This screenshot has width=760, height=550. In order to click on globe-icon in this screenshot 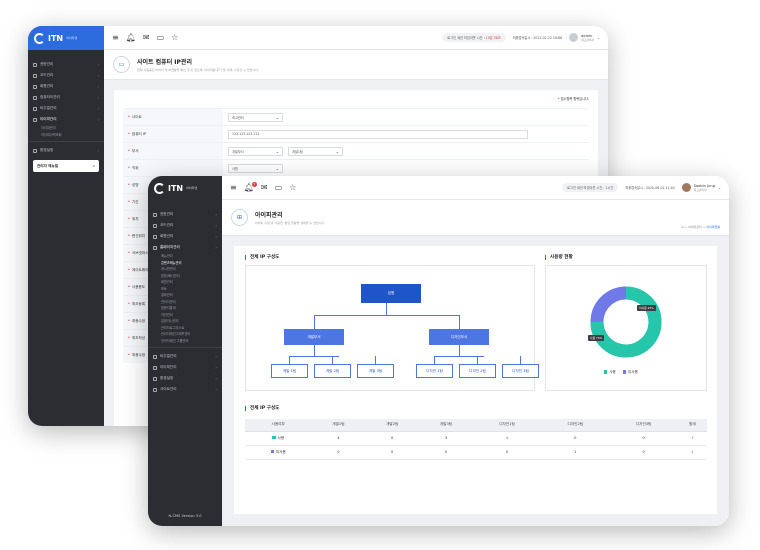, I will do `click(155, 389)`.